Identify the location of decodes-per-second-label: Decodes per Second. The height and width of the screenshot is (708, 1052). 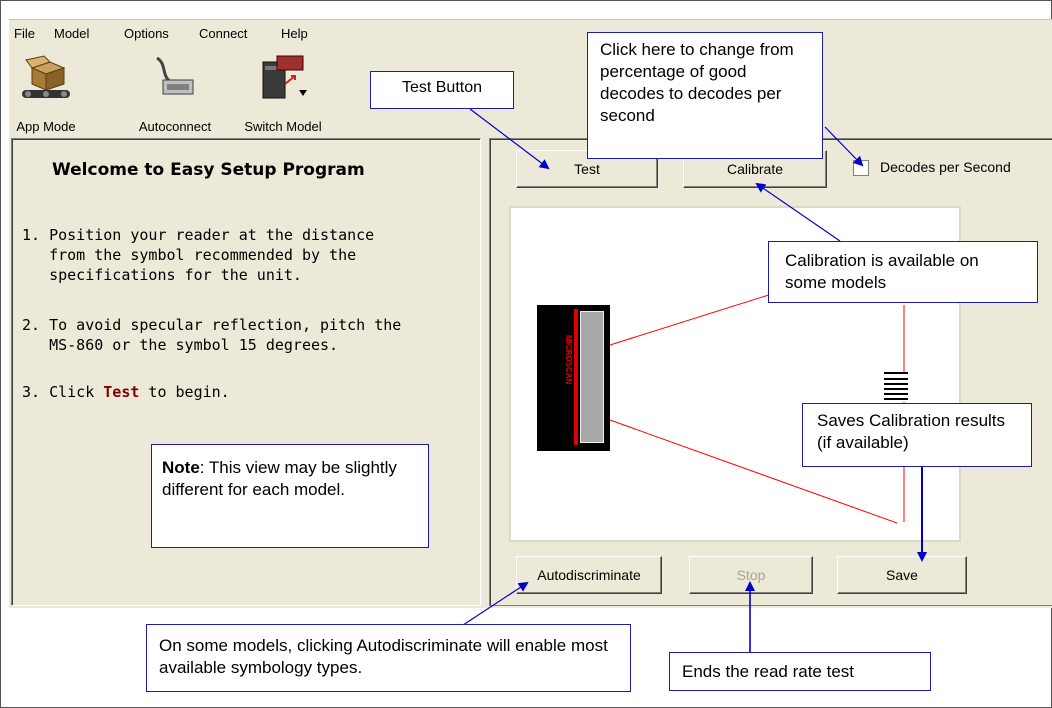
(945, 167).